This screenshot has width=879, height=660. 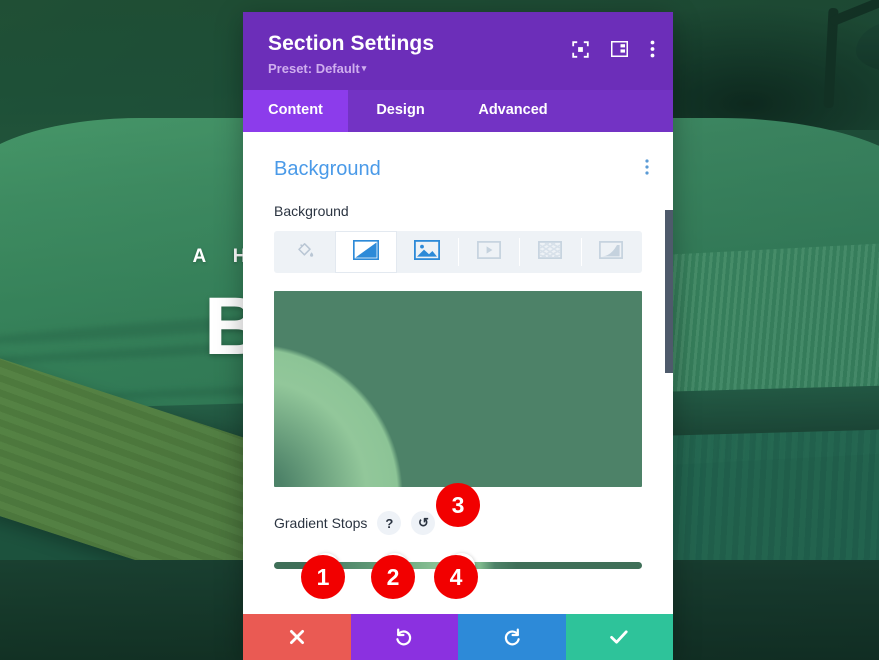 I want to click on gradient-stops-slider, so click(x=458, y=566).